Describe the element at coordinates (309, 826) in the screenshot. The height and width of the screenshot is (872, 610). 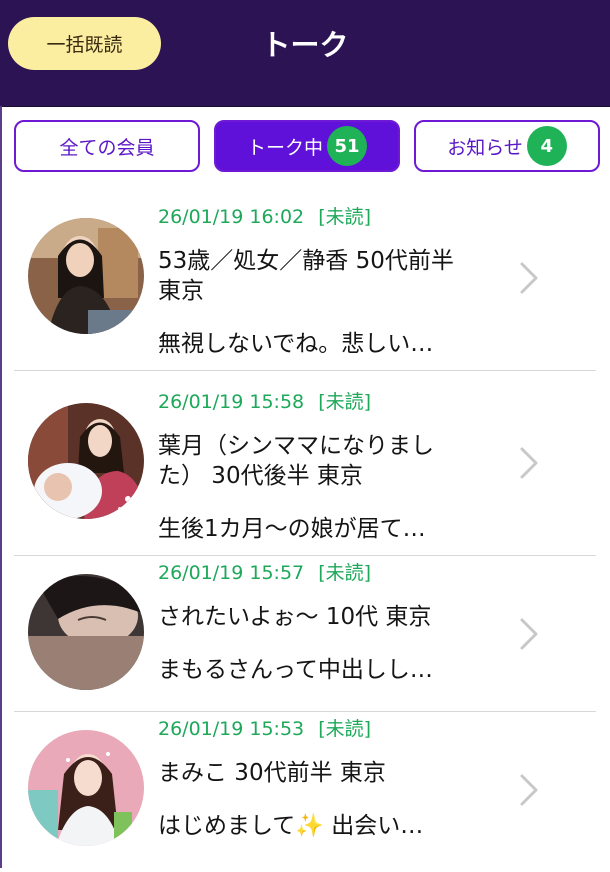
I see `sparkles-icon: ✨` at that location.